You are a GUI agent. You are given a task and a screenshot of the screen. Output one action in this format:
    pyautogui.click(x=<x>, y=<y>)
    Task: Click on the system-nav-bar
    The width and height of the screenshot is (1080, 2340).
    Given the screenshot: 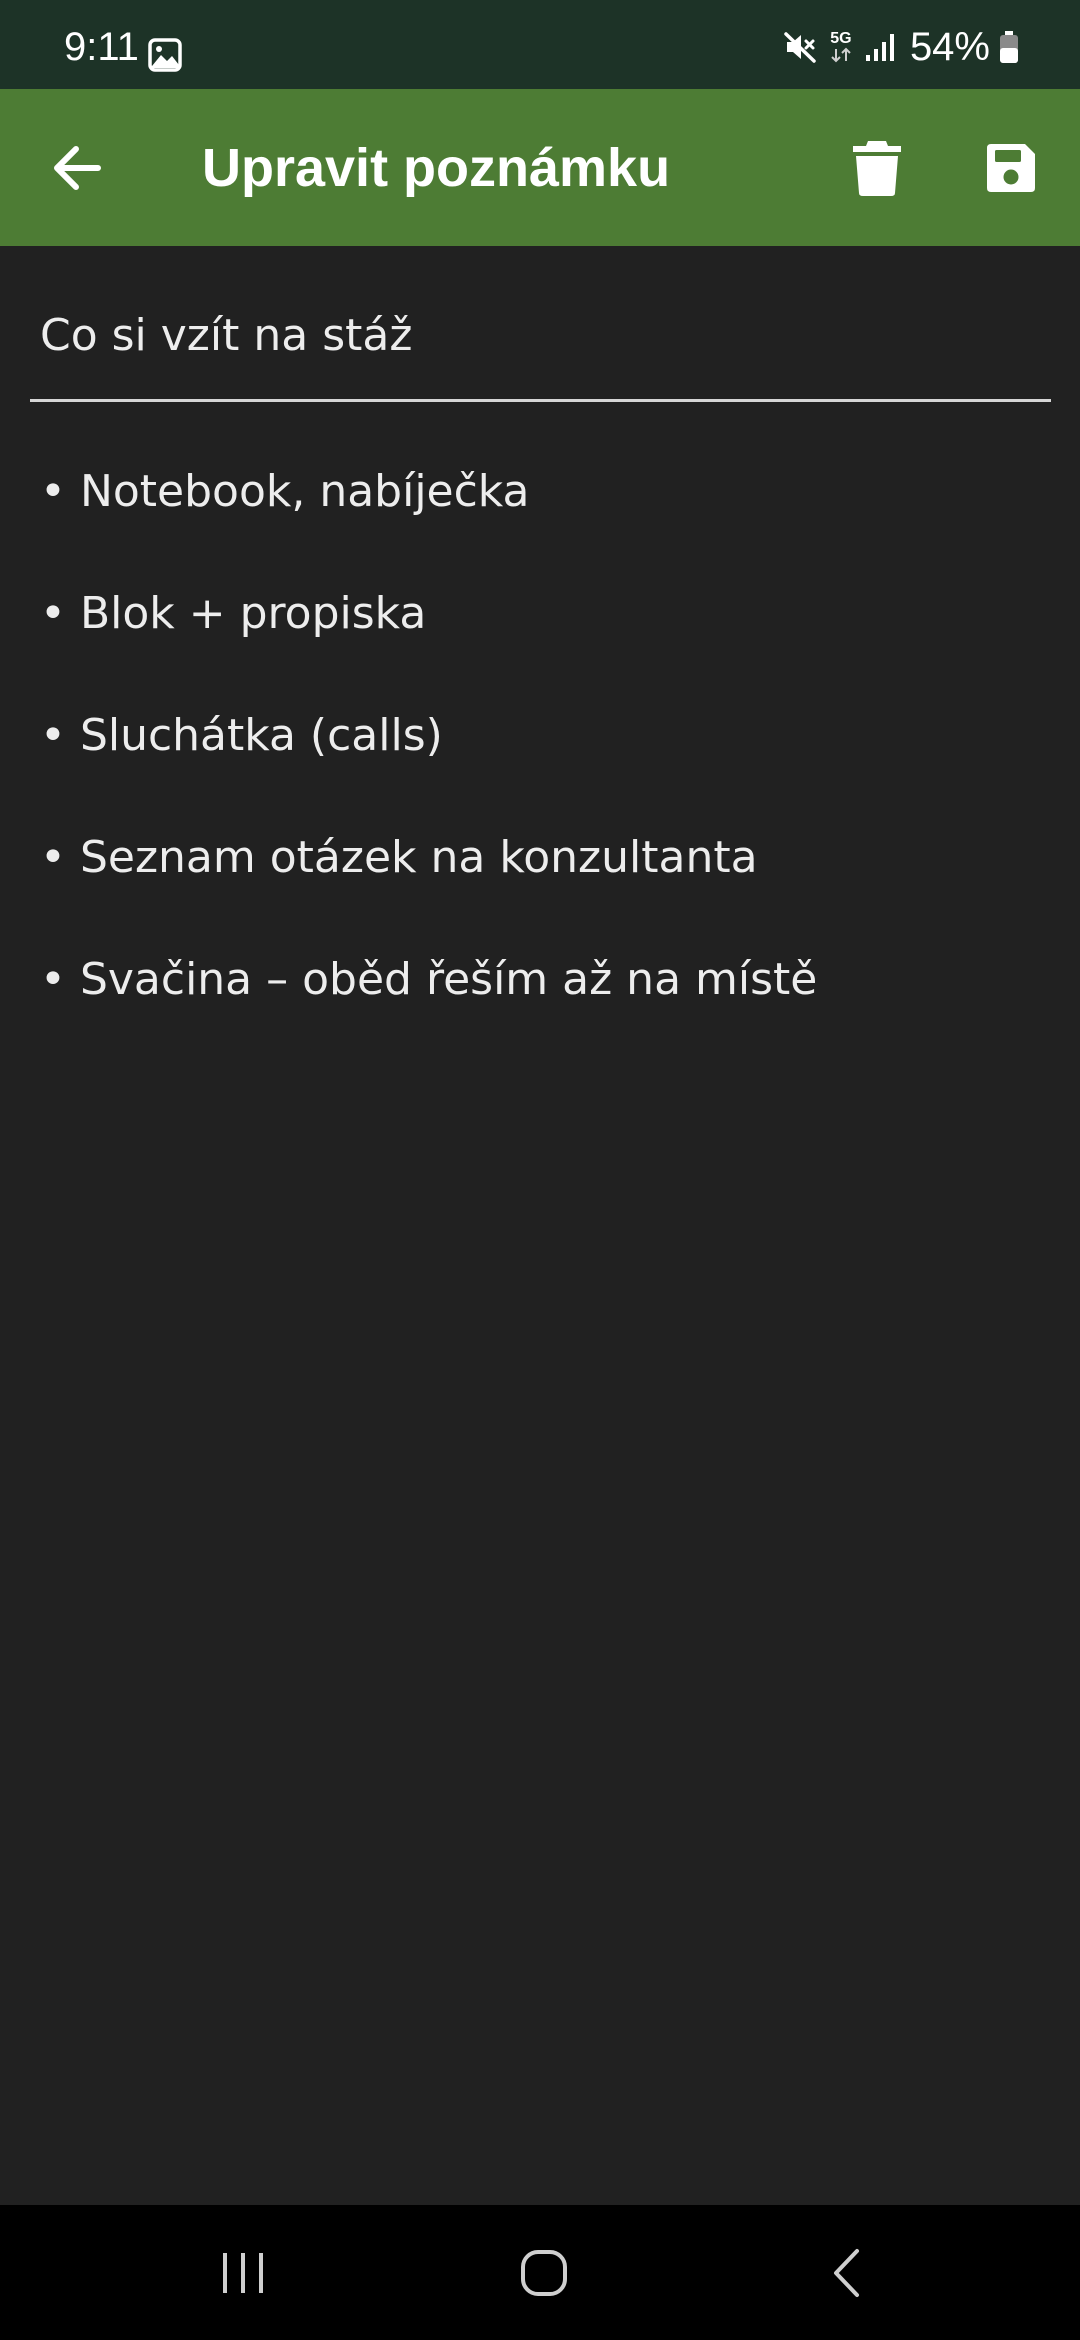 What is the action you would take?
    pyautogui.click(x=540, y=2272)
    